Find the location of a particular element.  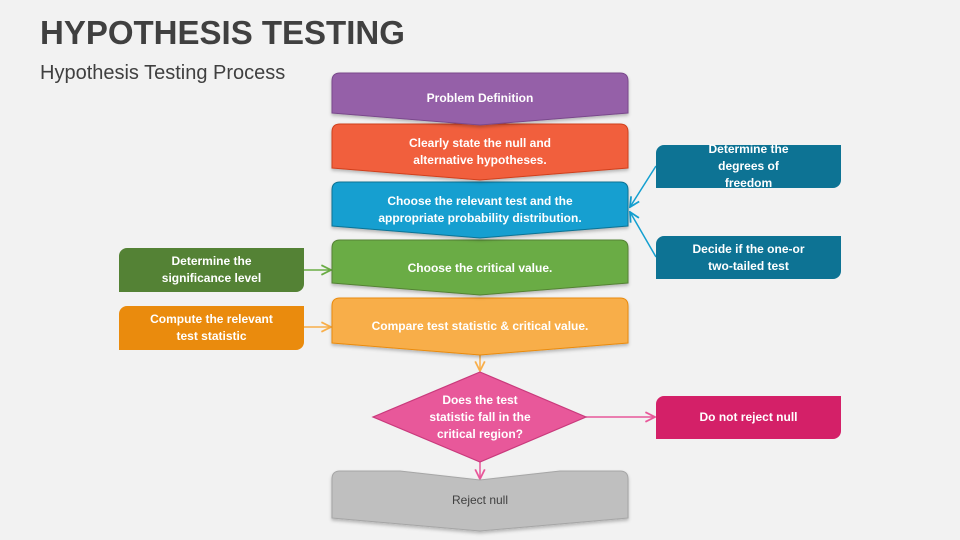

step-choose-critical-value: Choose the critical value. is located at coordinates (480, 268).